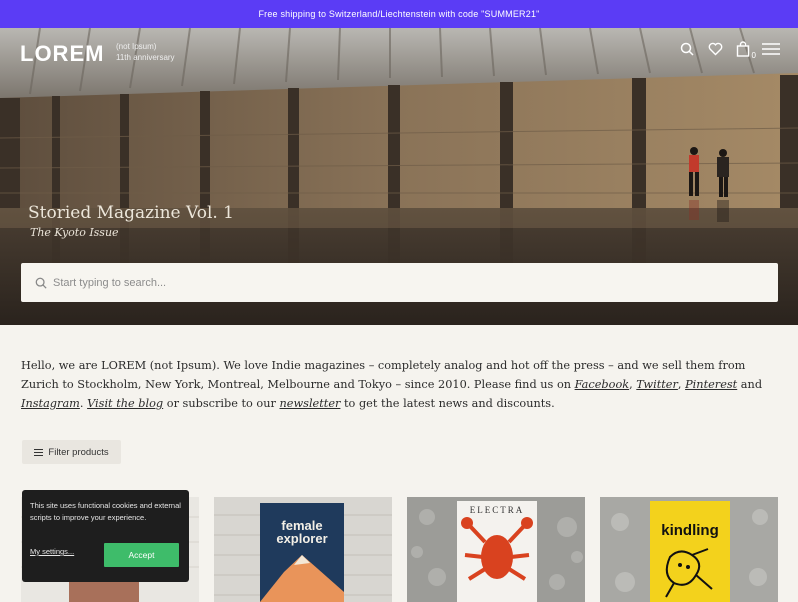  Describe the element at coordinates (62, 54) in the screenshot. I see `site-logo: LOREM` at that location.